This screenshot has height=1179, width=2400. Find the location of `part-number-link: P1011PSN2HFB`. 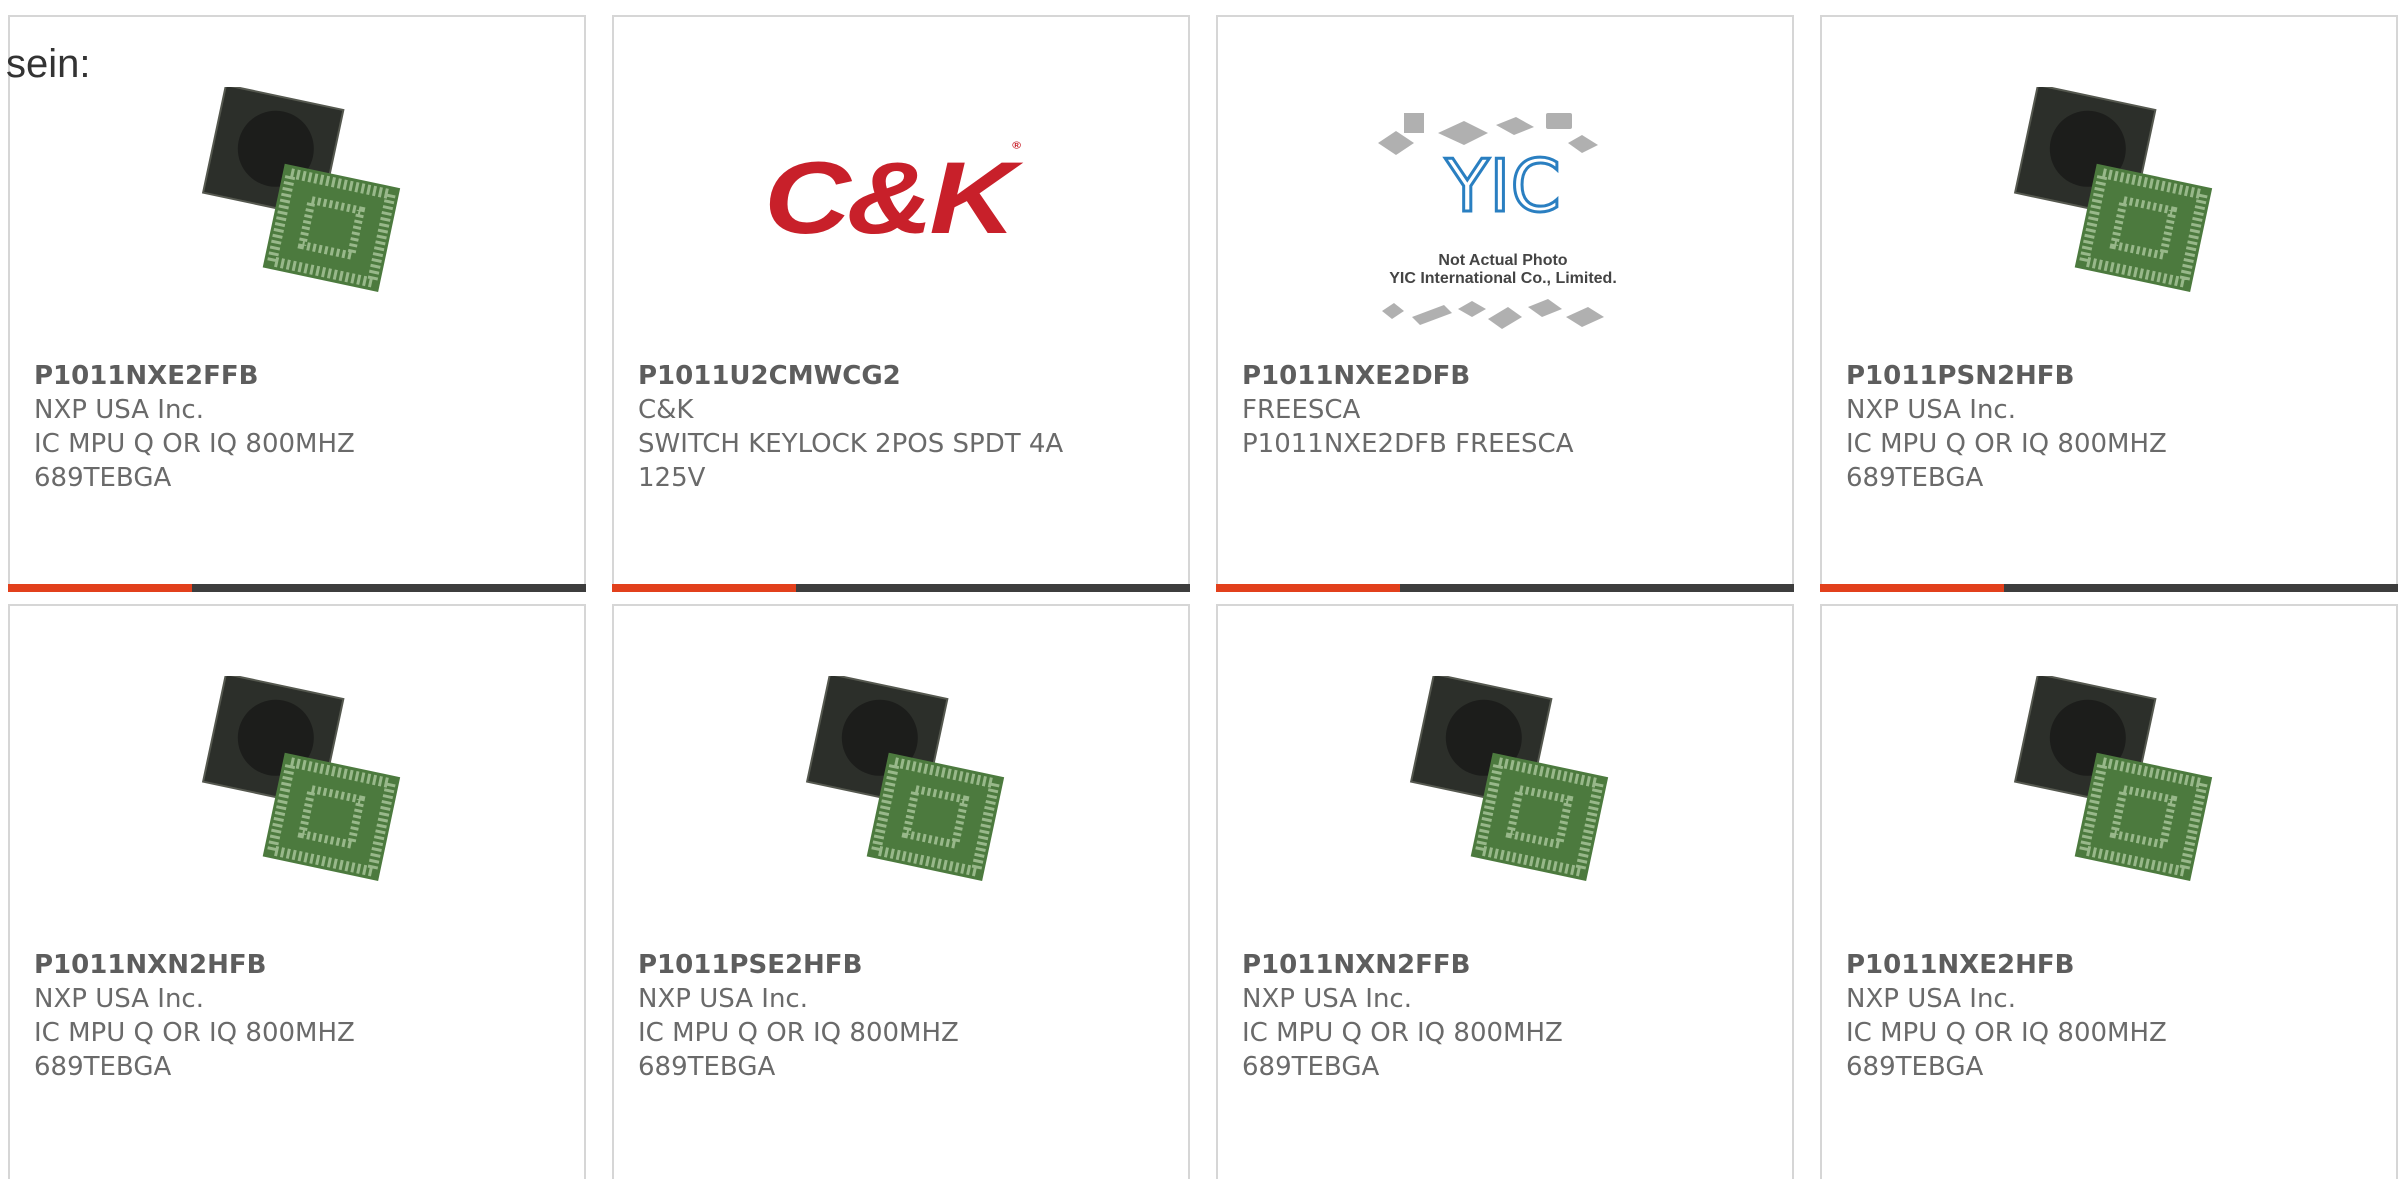

part-number-link: P1011PSN2HFB is located at coordinates (2111, 376).